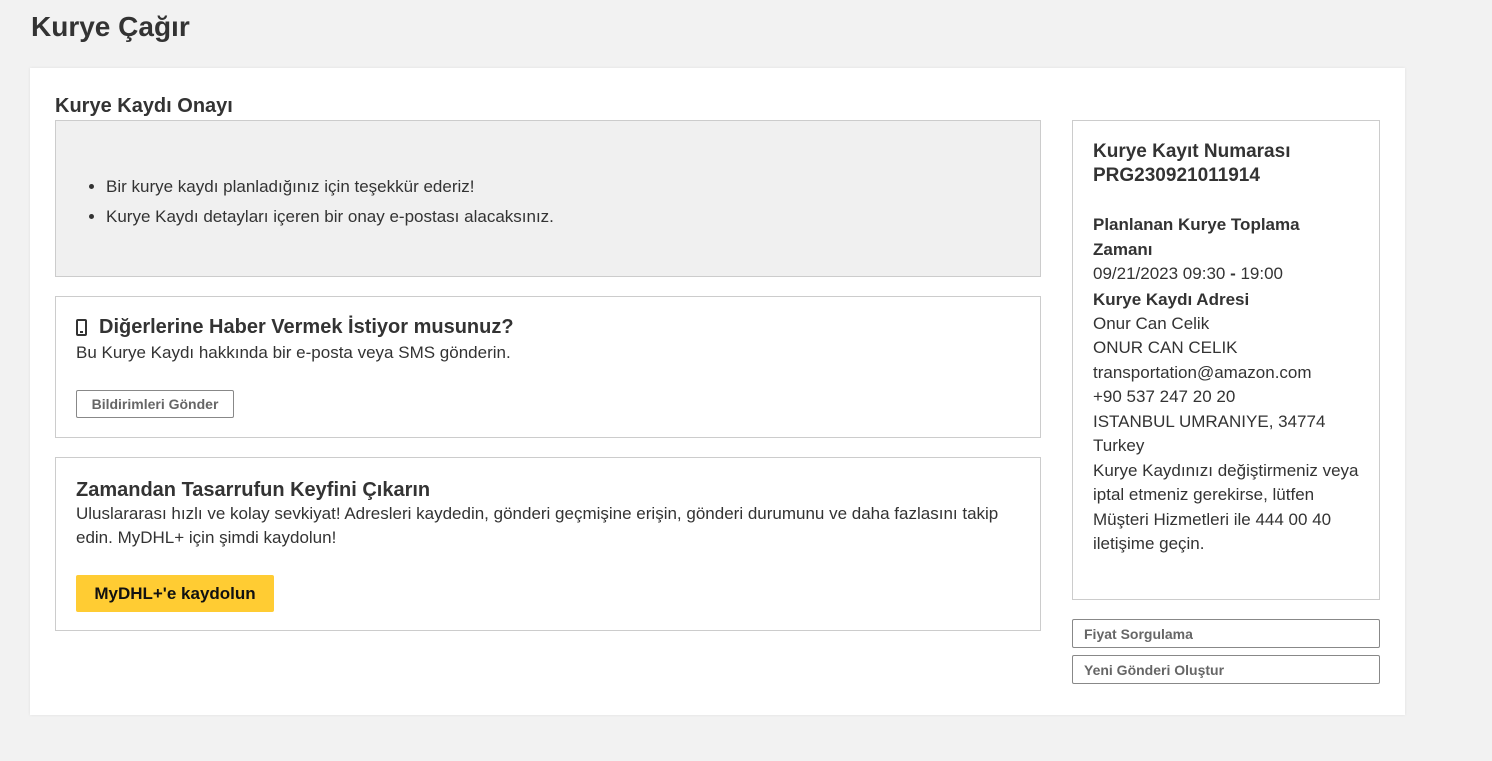 The height and width of the screenshot is (761, 1492). What do you see at coordinates (1226, 669) in the screenshot?
I see `new-shipment-button: Yeni Gönderi Oluştur` at bounding box center [1226, 669].